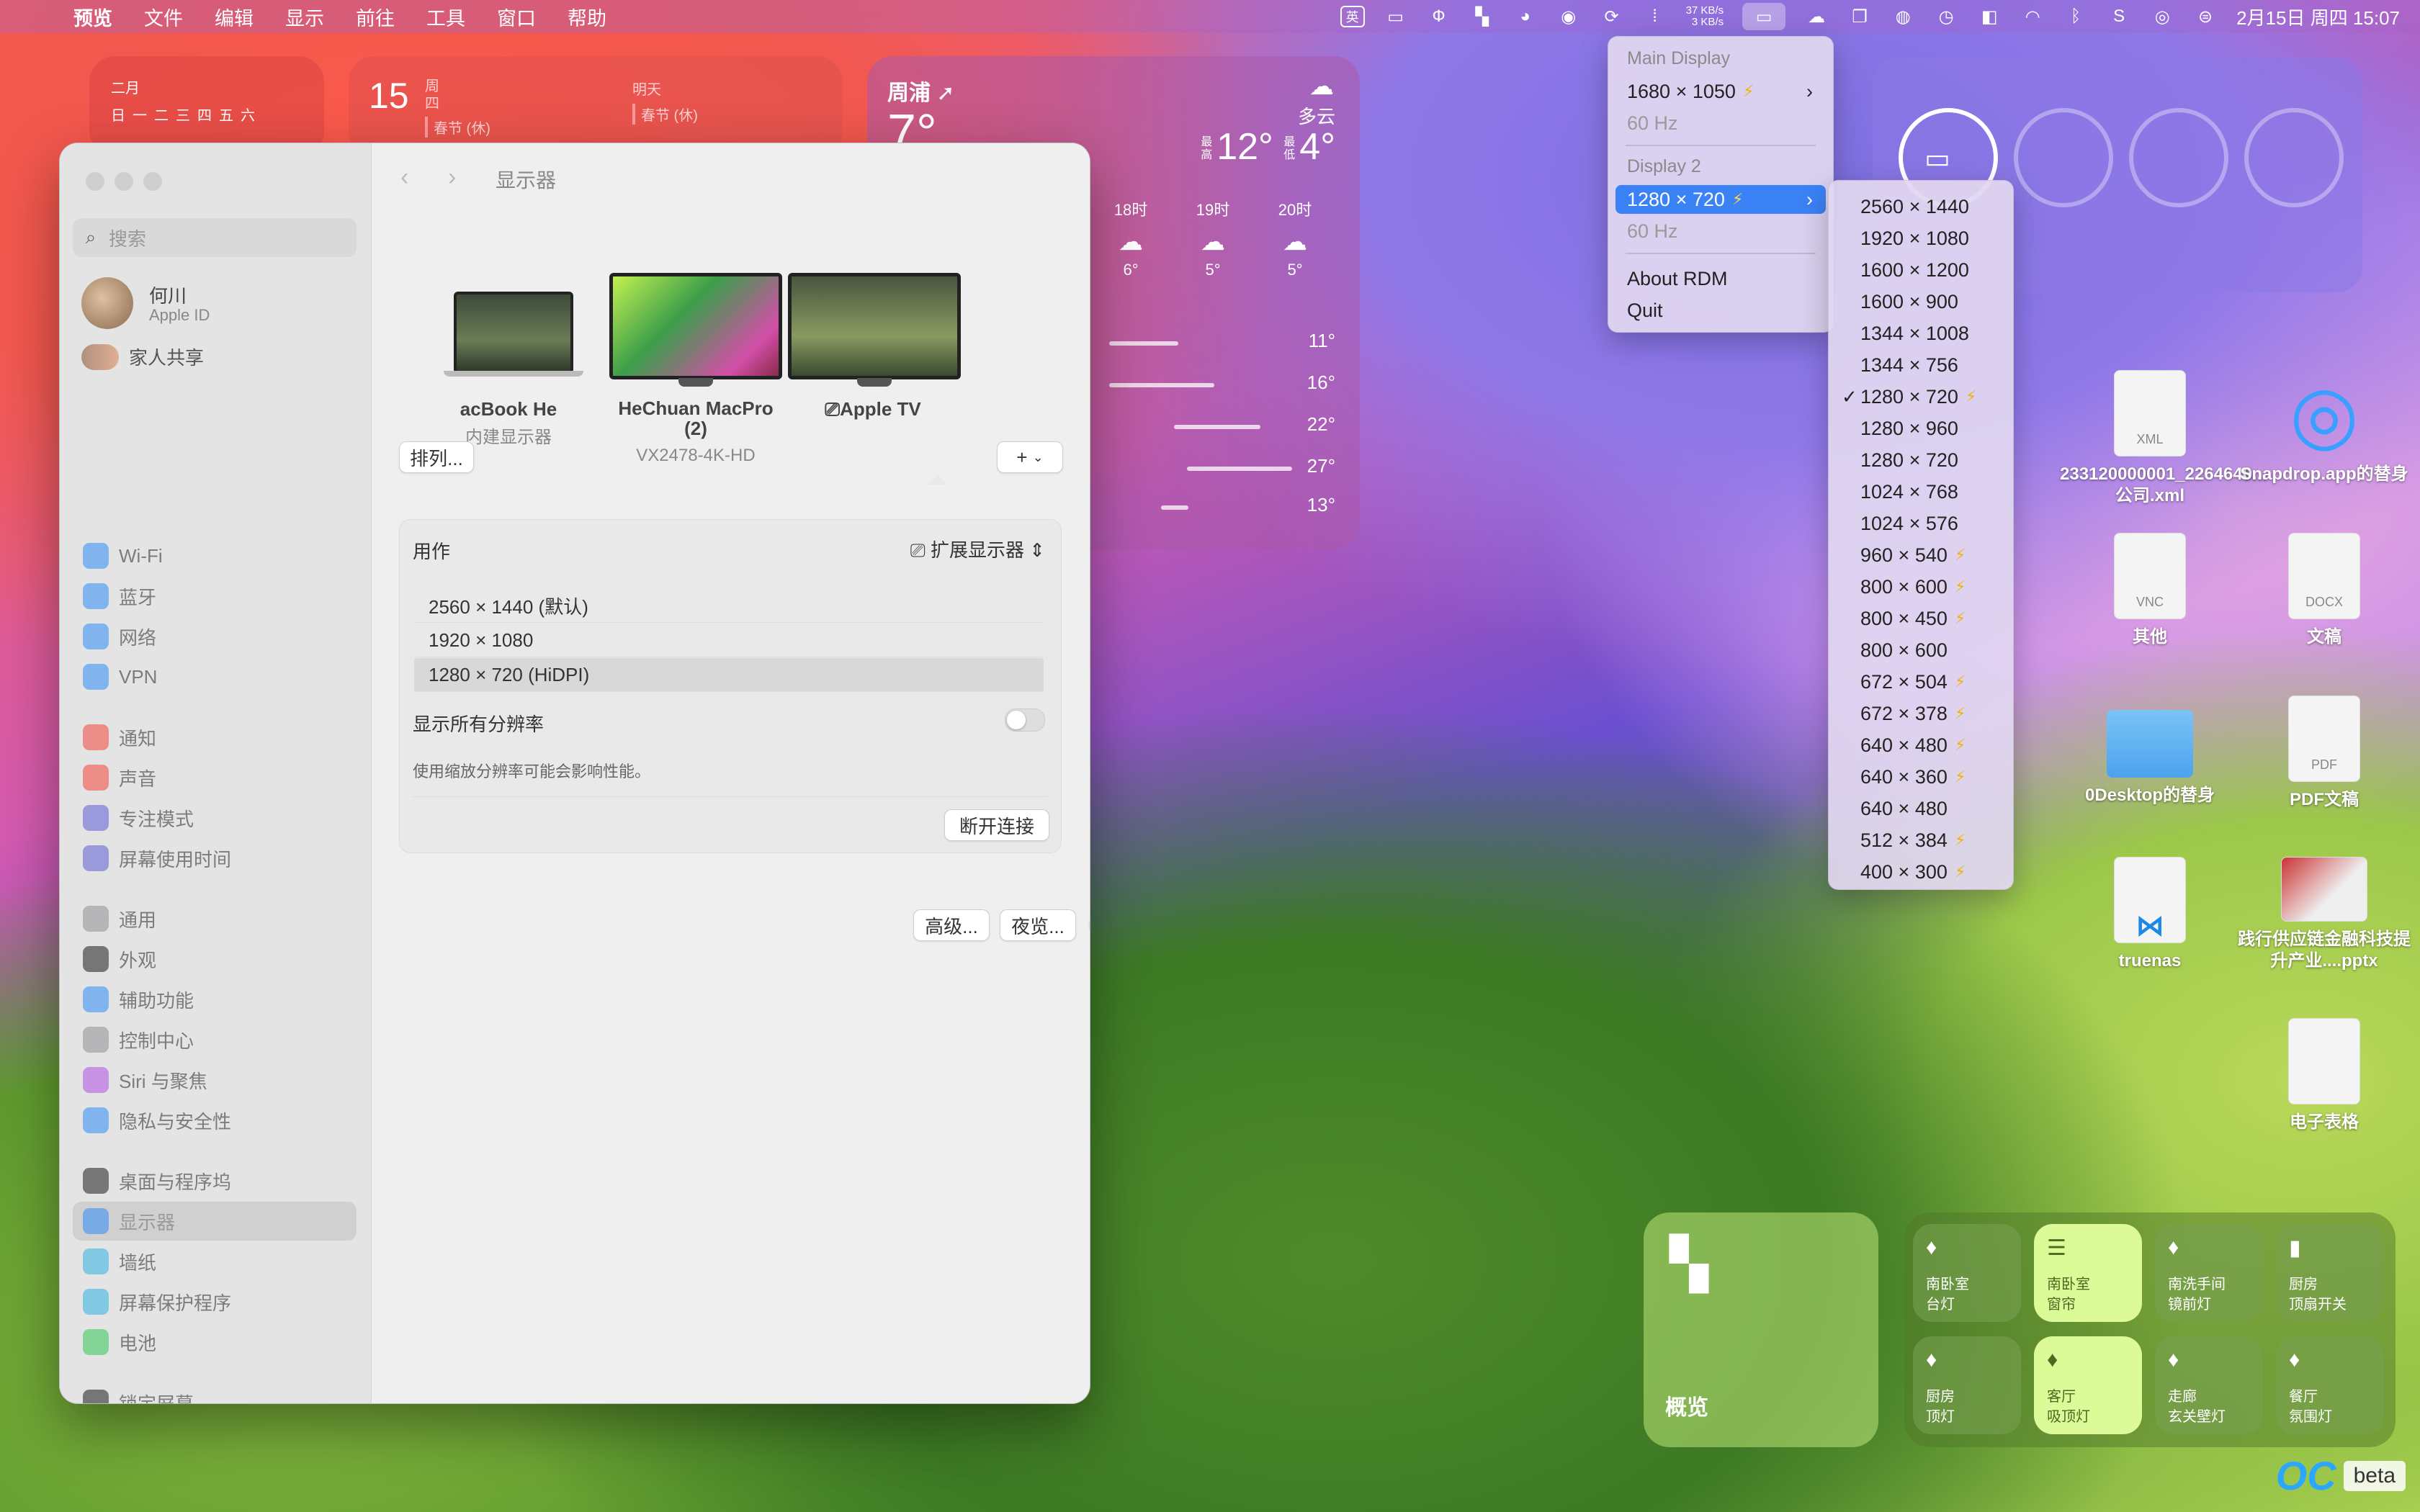 The image size is (2420, 1512). Describe the element at coordinates (2163, 438) in the screenshot. I see `desktop-icon-xml: XML 233120000001_2264640...公司.xml` at that location.